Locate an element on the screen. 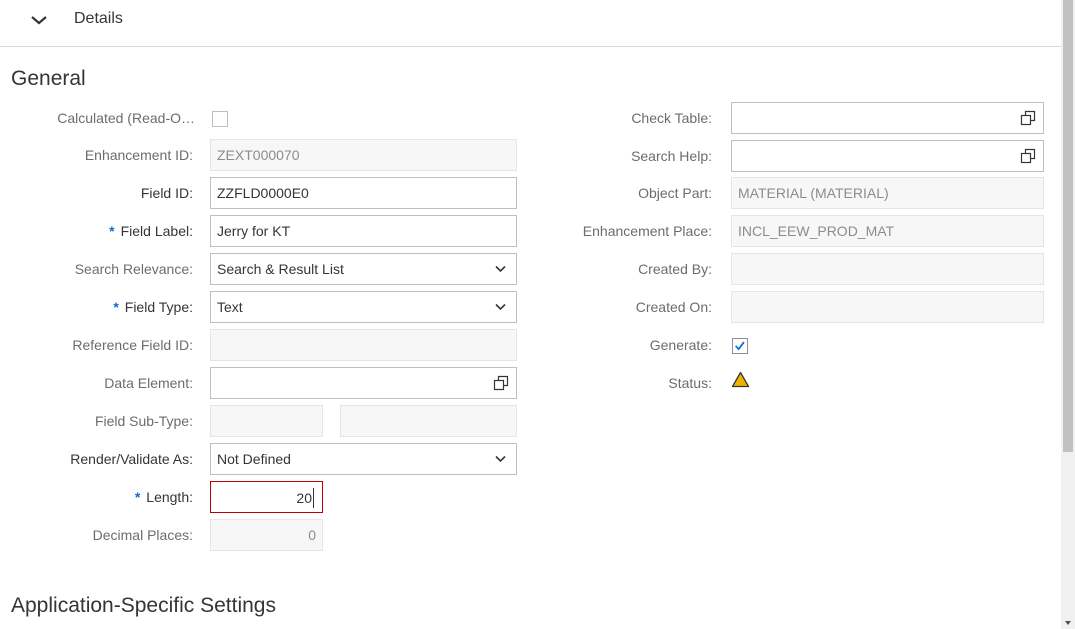 This screenshot has height=629, width=1075. label-created-on: Created On: is located at coordinates (674, 307).